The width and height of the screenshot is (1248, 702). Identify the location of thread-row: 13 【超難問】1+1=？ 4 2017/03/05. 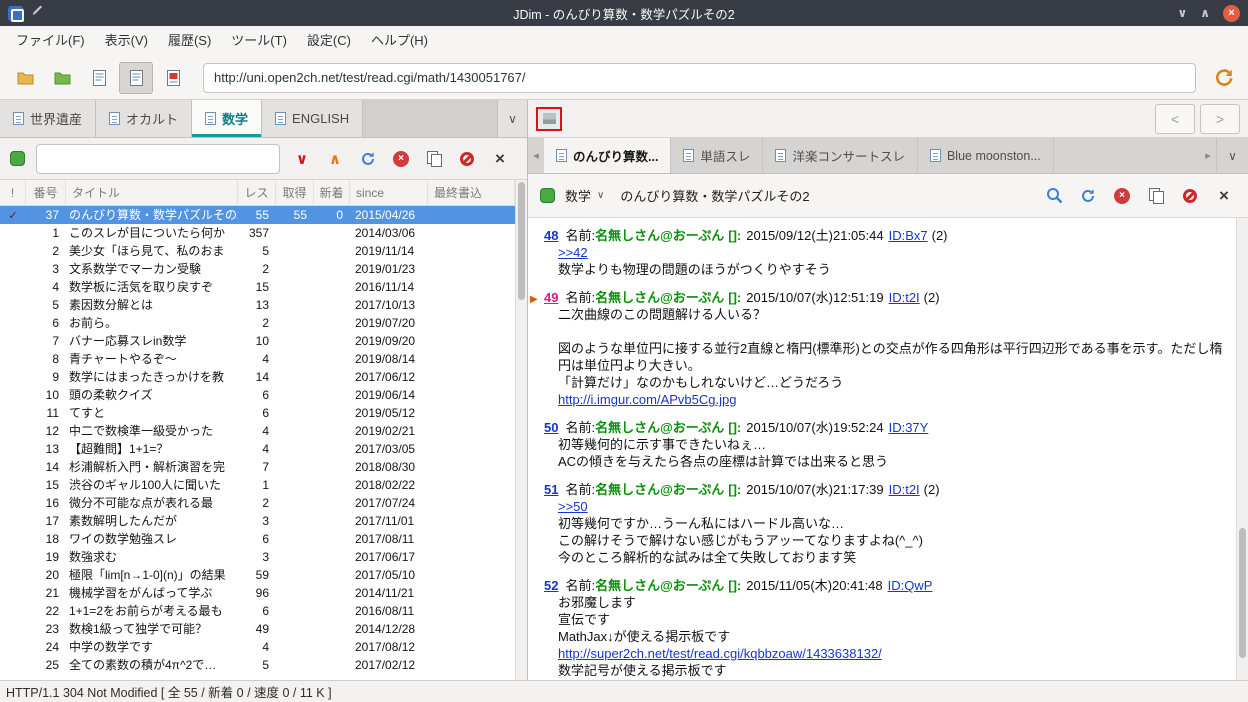
(257, 449).